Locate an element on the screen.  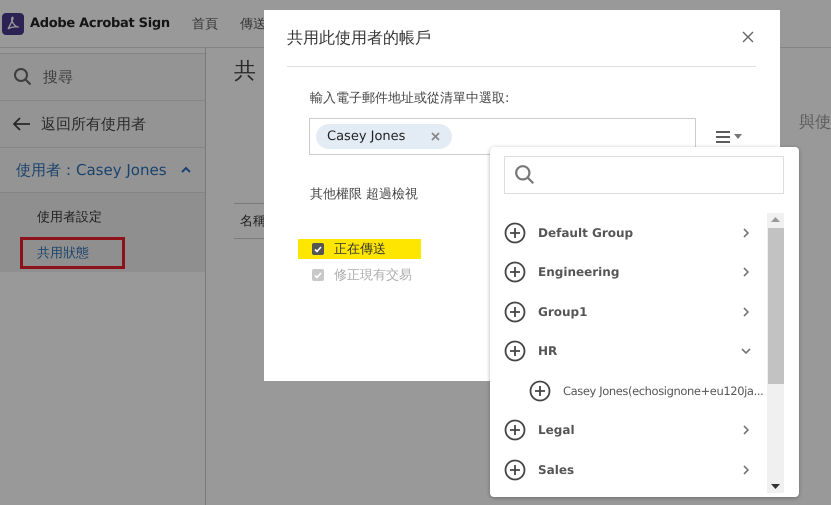
group-item: Default Group is located at coordinates (634, 232).